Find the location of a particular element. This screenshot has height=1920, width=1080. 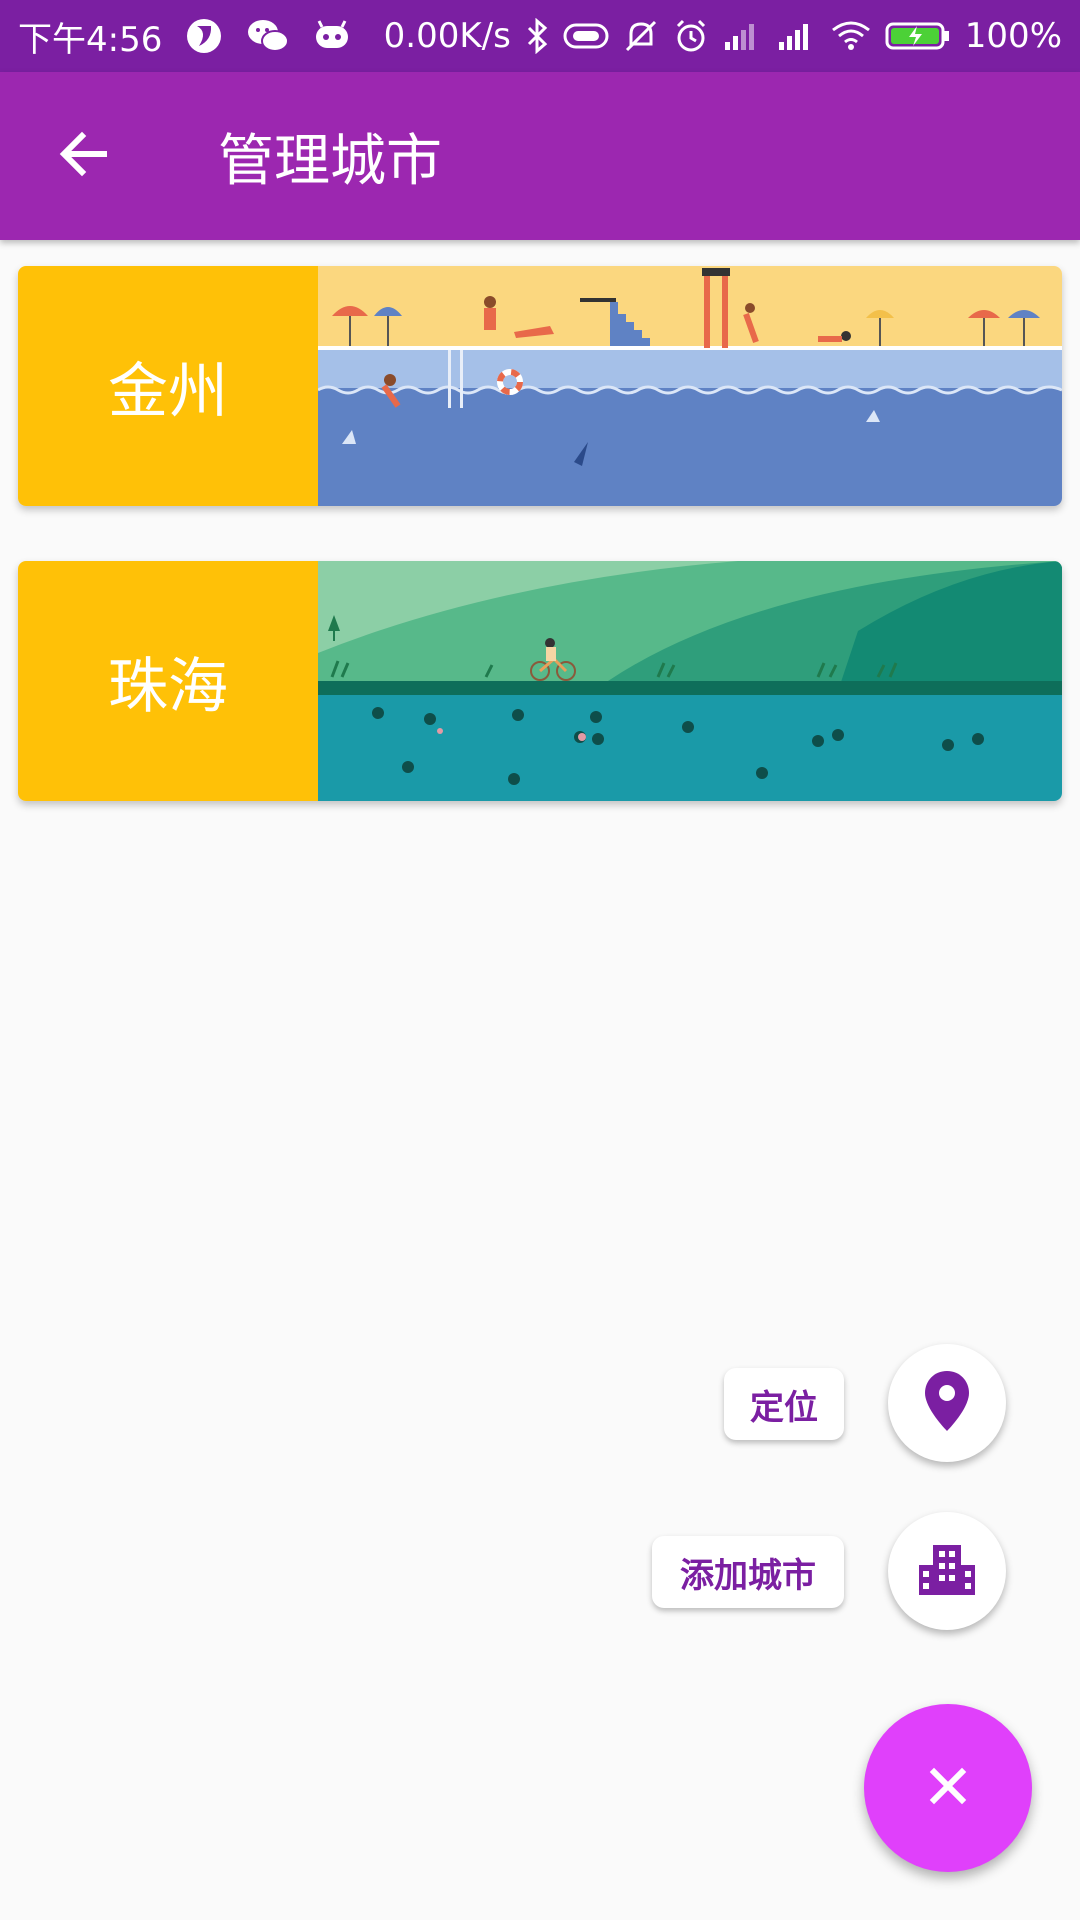

vibrate-icon is located at coordinates (586, 36).